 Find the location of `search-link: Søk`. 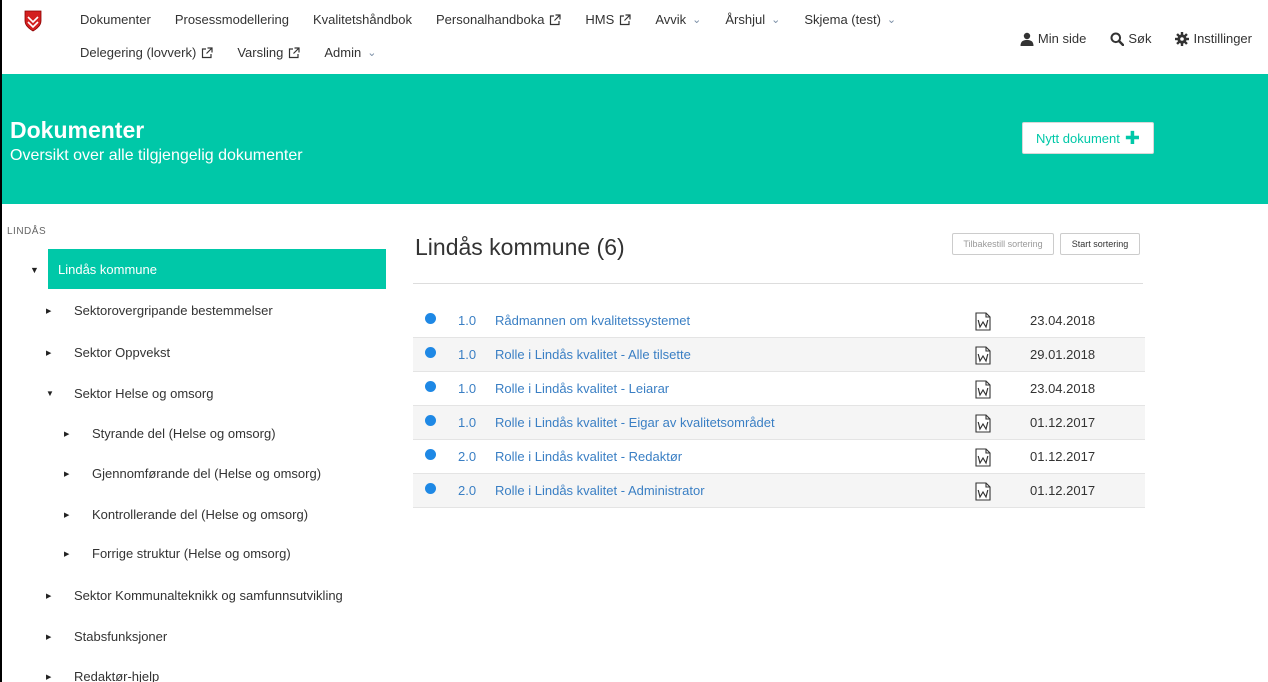

search-link: Søk is located at coordinates (1130, 38).